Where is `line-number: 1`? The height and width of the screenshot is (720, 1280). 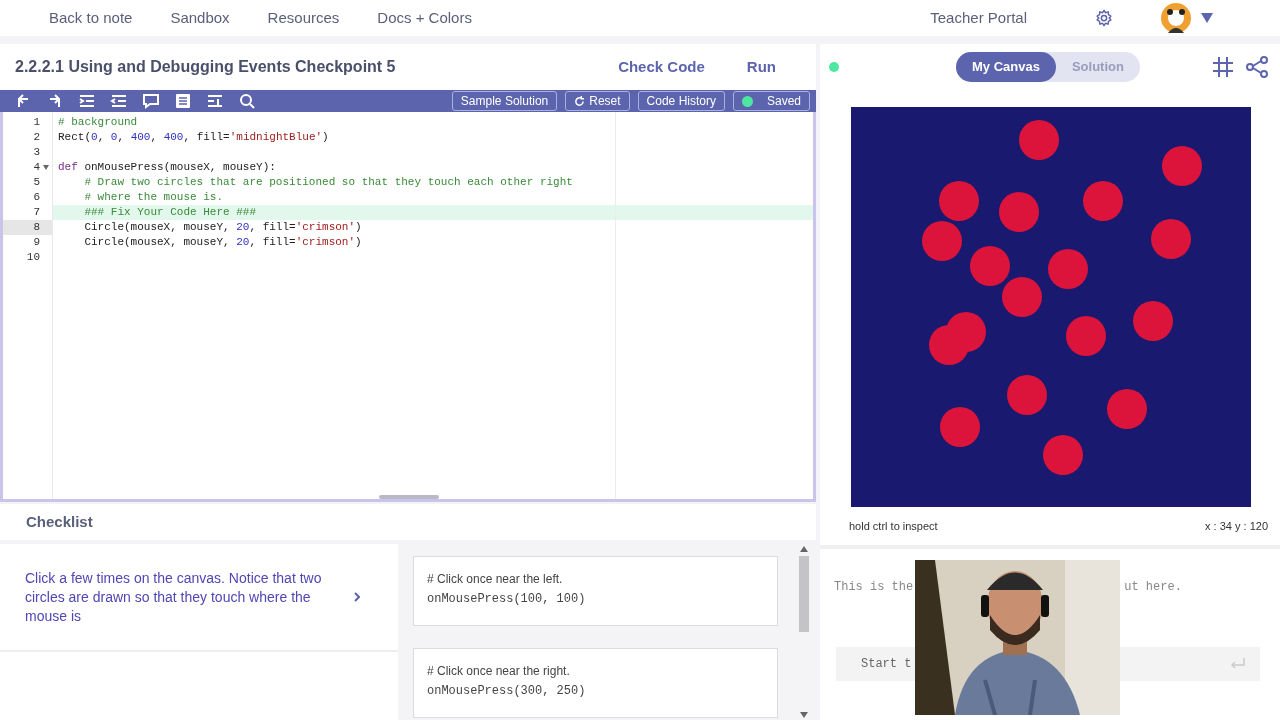 line-number: 1 is located at coordinates (36, 123).